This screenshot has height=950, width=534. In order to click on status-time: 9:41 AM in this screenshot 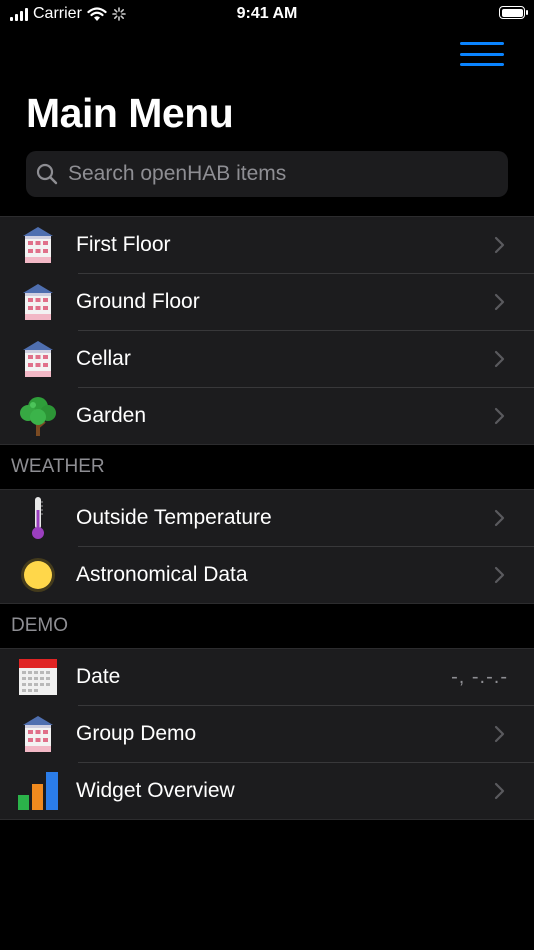, I will do `click(267, 13)`.